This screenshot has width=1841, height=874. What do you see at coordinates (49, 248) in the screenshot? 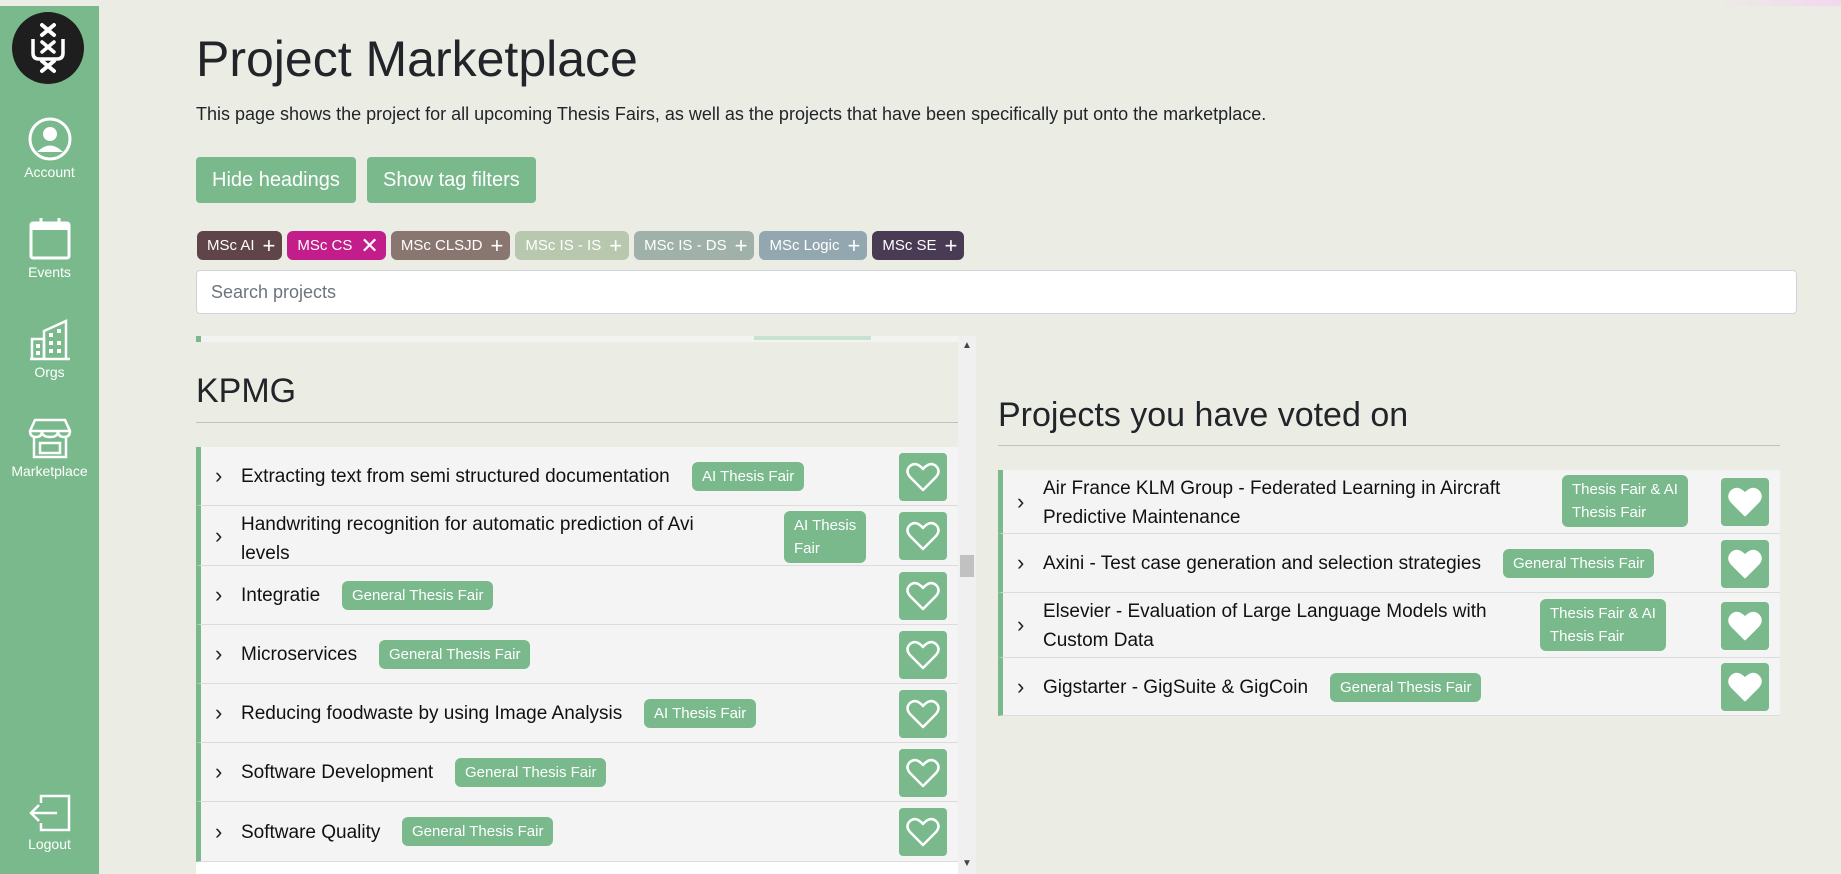
I see `sidebar-item-events: Events` at bounding box center [49, 248].